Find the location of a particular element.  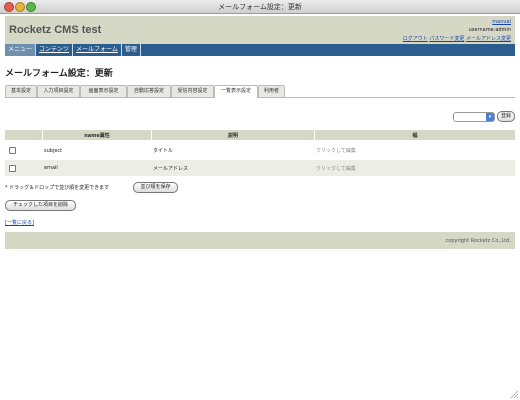

row-description: タイトル is located at coordinates (163, 151).